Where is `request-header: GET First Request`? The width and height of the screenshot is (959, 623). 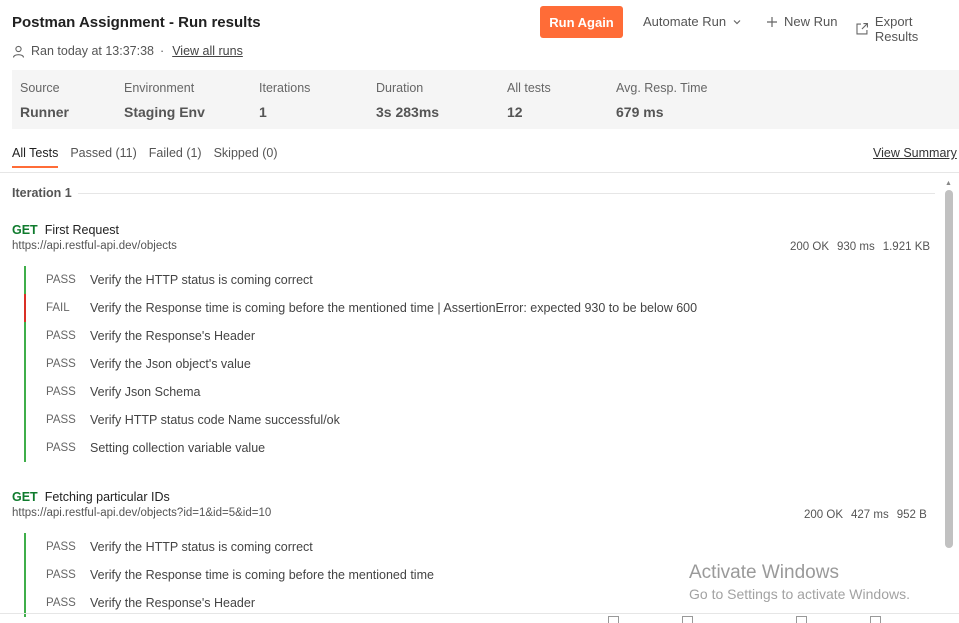 request-header: GET First Request is located at coordinates (65, 230).